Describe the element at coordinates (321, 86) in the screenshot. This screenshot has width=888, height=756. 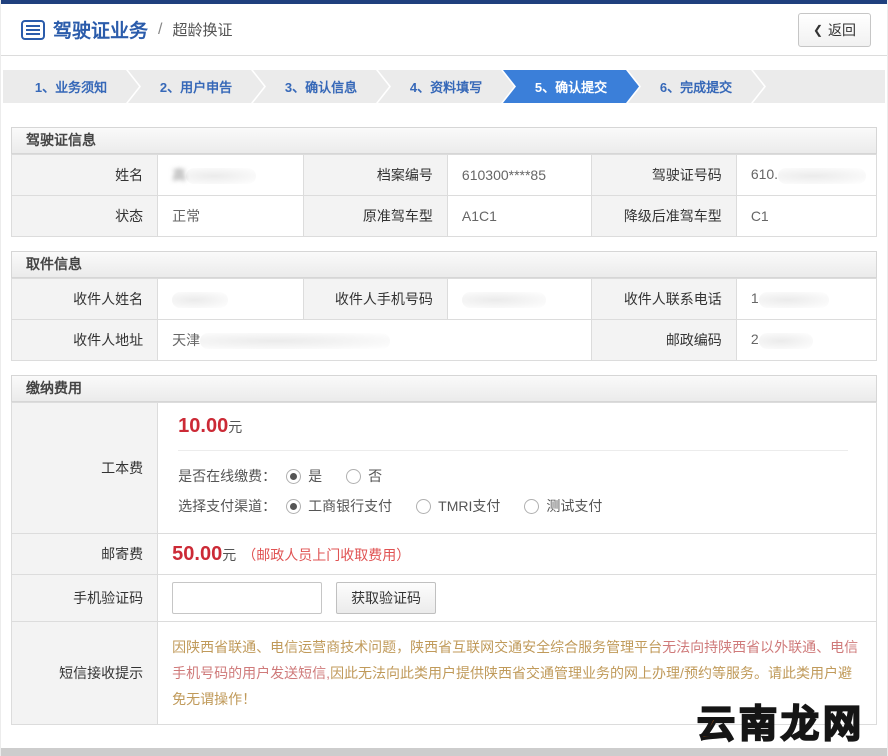
I see `step-3: 3、确认信息` at that location.